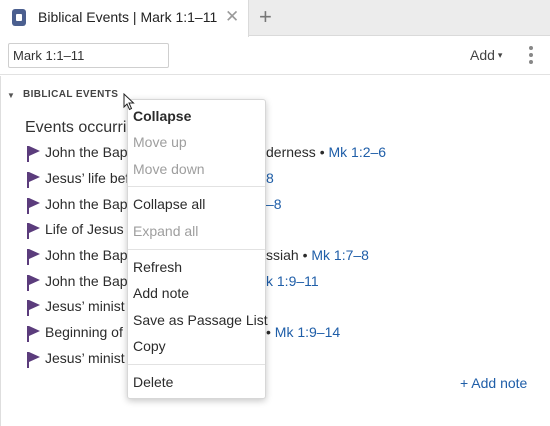 This screenshot has height=426, width=550. I want to click on event-tail: • Mk 1:9–14, so click(303, 332).